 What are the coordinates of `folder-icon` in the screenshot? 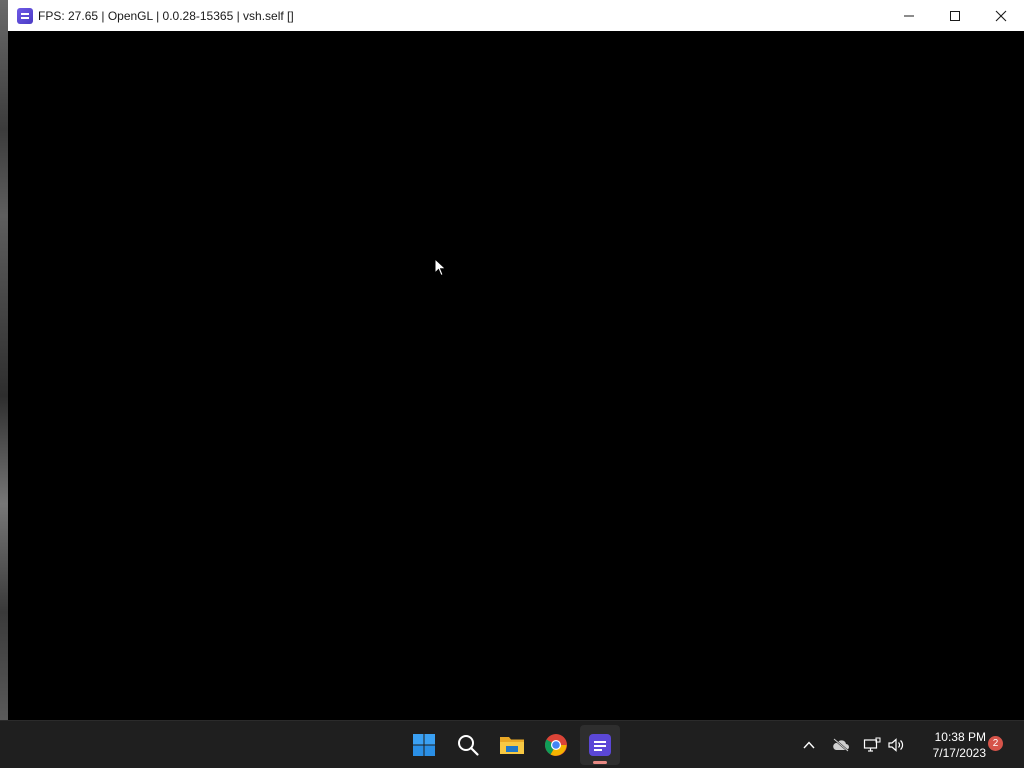 It's located at (512, 745).